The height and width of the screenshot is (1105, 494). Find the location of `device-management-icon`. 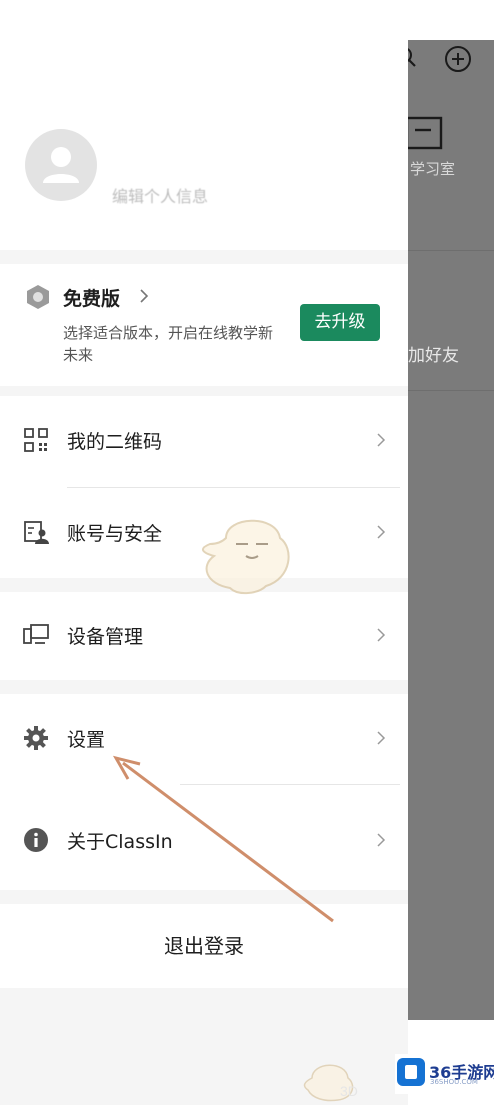

device-management-icon is located at coordinates (36, 634).